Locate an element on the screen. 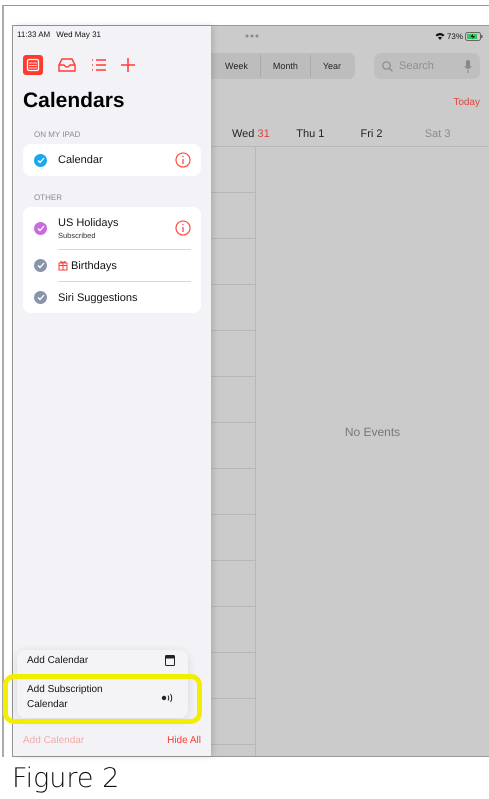 The height and width of the screenshot is (799, 489). status-time: 11:33 AM is located at coordinates (33, 35).